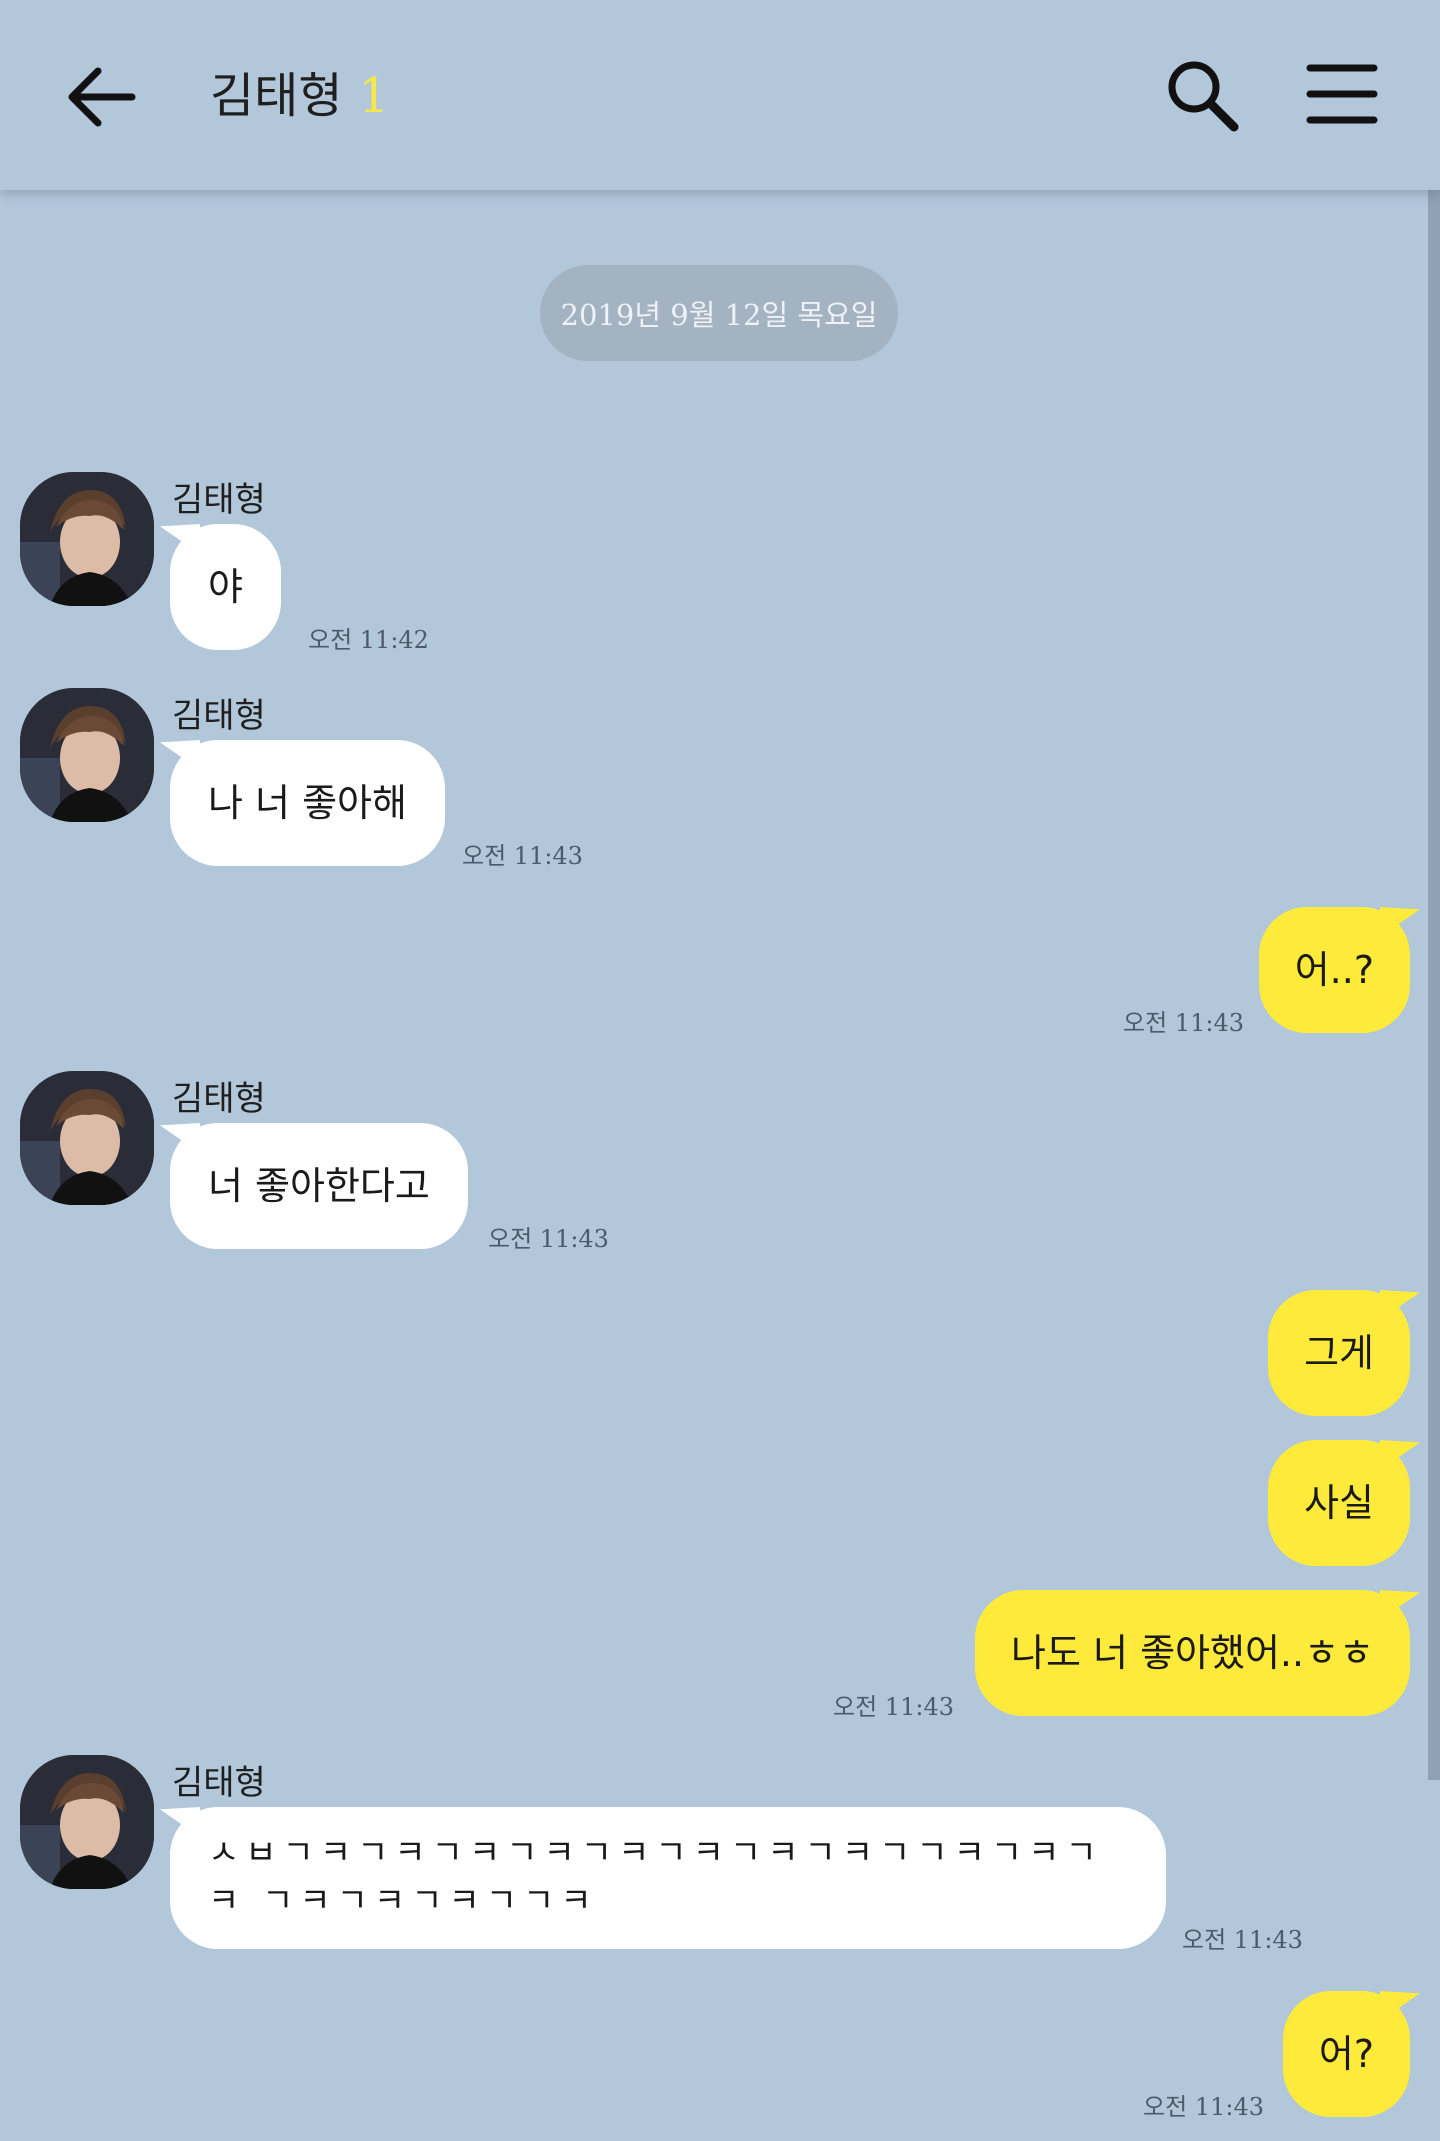  I want to click on date-divider: 2019년 9월 12일 목요일, so click(719, 313).